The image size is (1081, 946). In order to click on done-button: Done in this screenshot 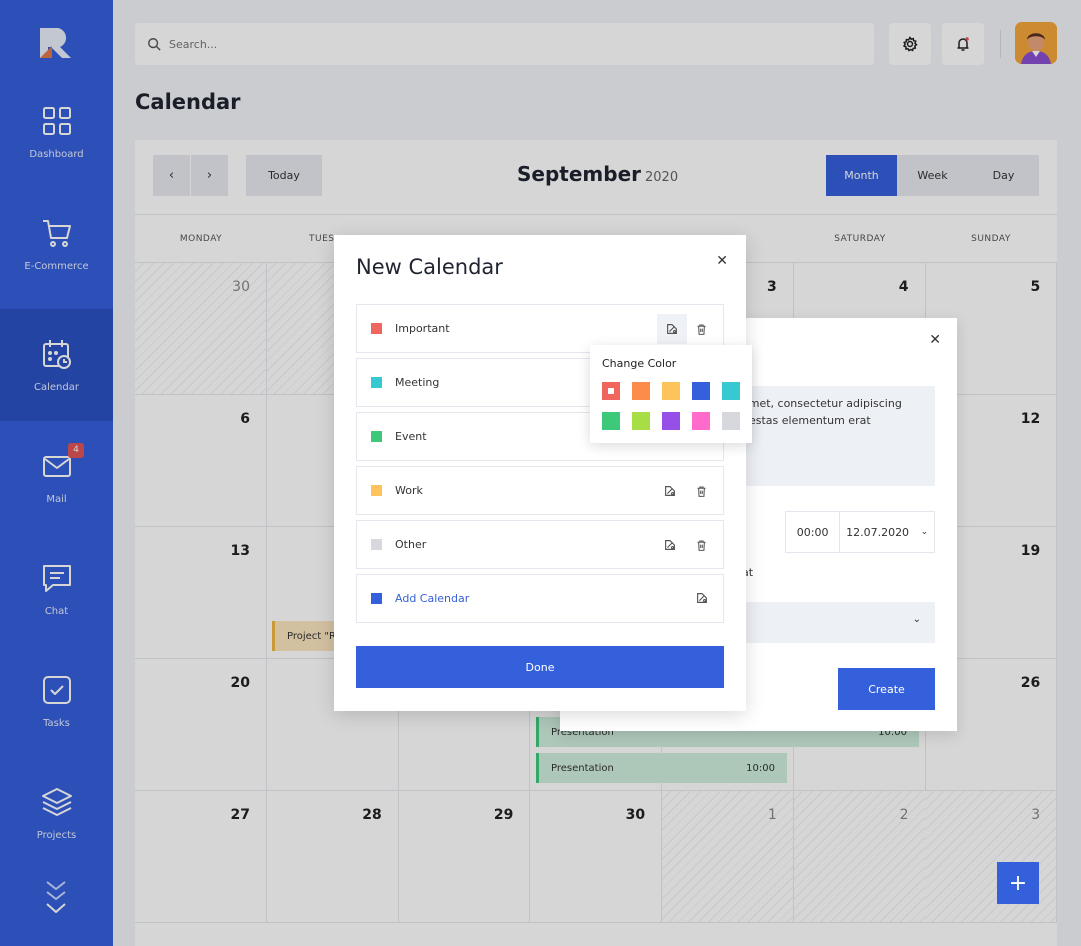, I will do `click(540, 667)`.